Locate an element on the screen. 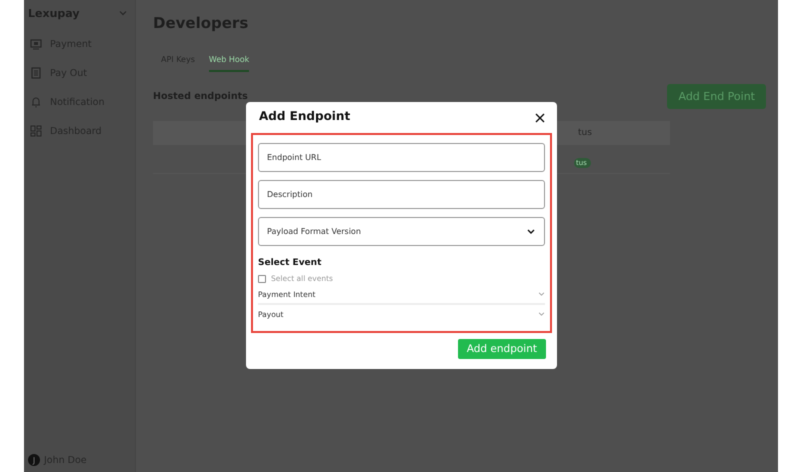  section-heading: Select Event is located at coordinates (290, 263).